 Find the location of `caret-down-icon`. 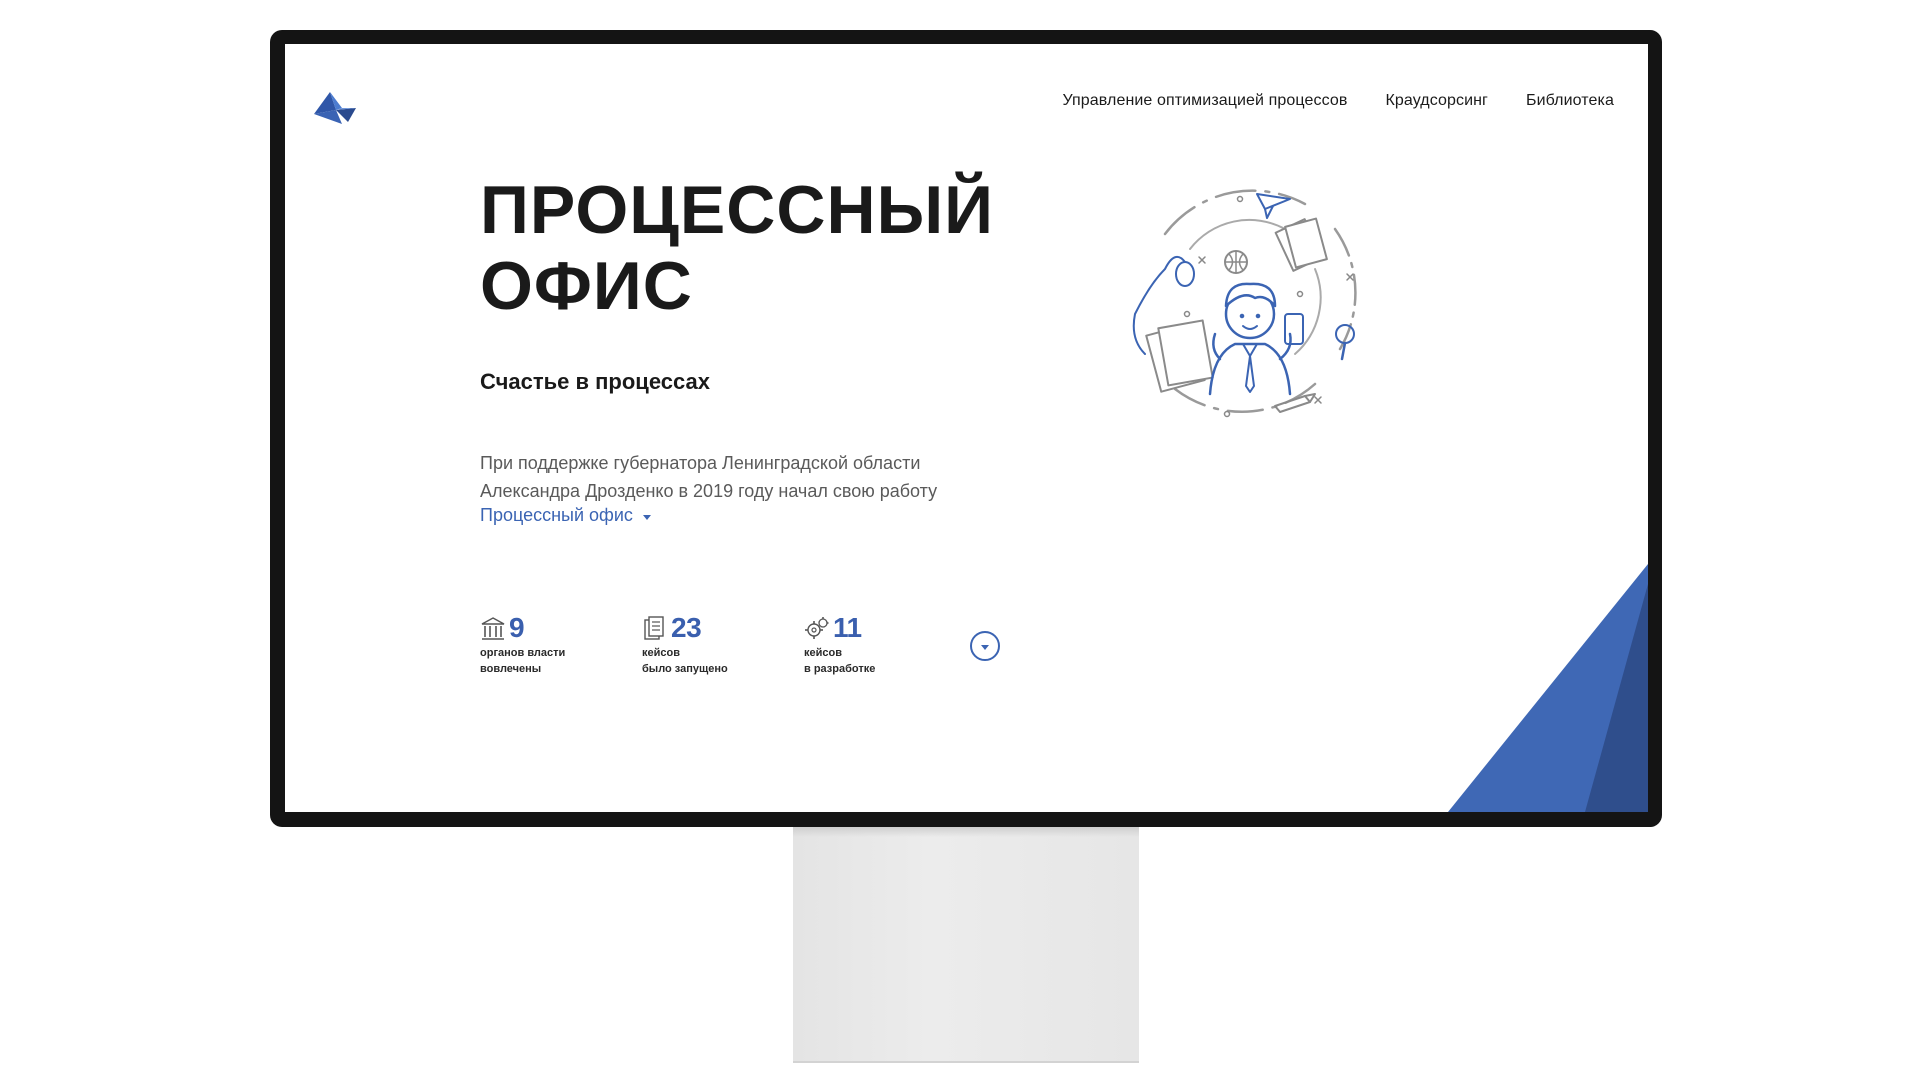

caret-down-icon is located at coordinates (646, 517).